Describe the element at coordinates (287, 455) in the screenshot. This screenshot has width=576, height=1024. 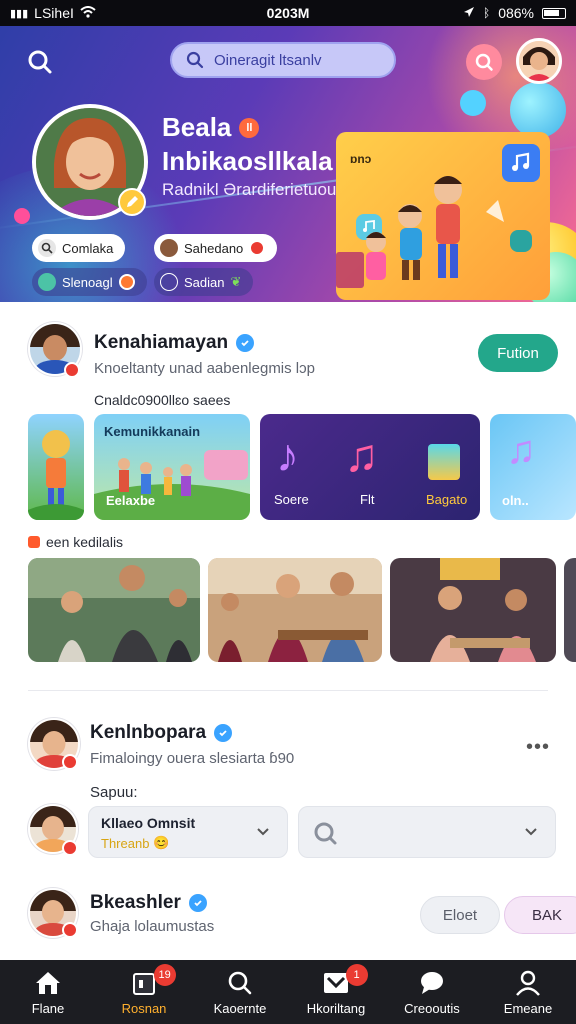
I see `music-note-icon: ♪` at that location.